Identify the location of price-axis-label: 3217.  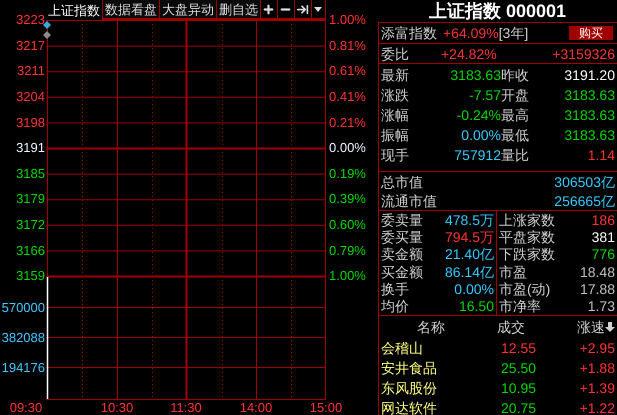
(30, 45).